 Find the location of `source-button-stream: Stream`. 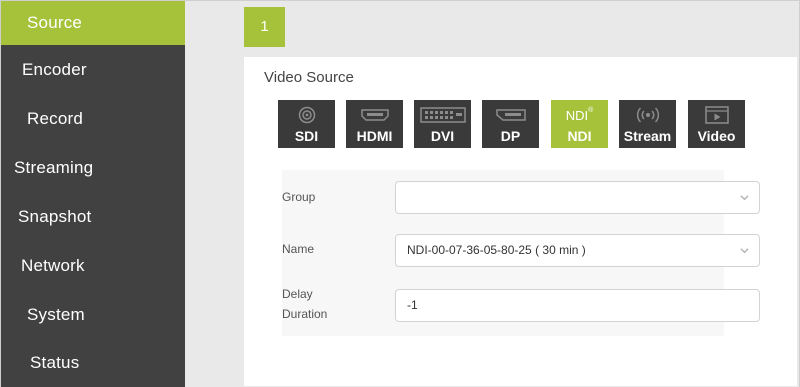

source-button-stream: Stream is located at coordinates (647, 124).